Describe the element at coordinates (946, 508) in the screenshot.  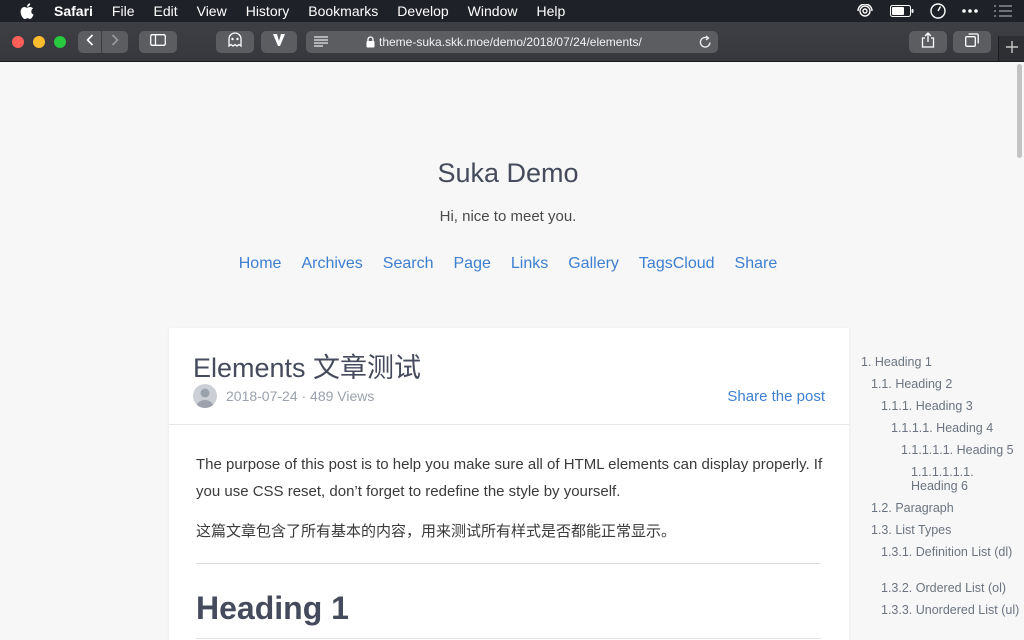
I see `toc-item: 1.2. Paragraph` at that location.